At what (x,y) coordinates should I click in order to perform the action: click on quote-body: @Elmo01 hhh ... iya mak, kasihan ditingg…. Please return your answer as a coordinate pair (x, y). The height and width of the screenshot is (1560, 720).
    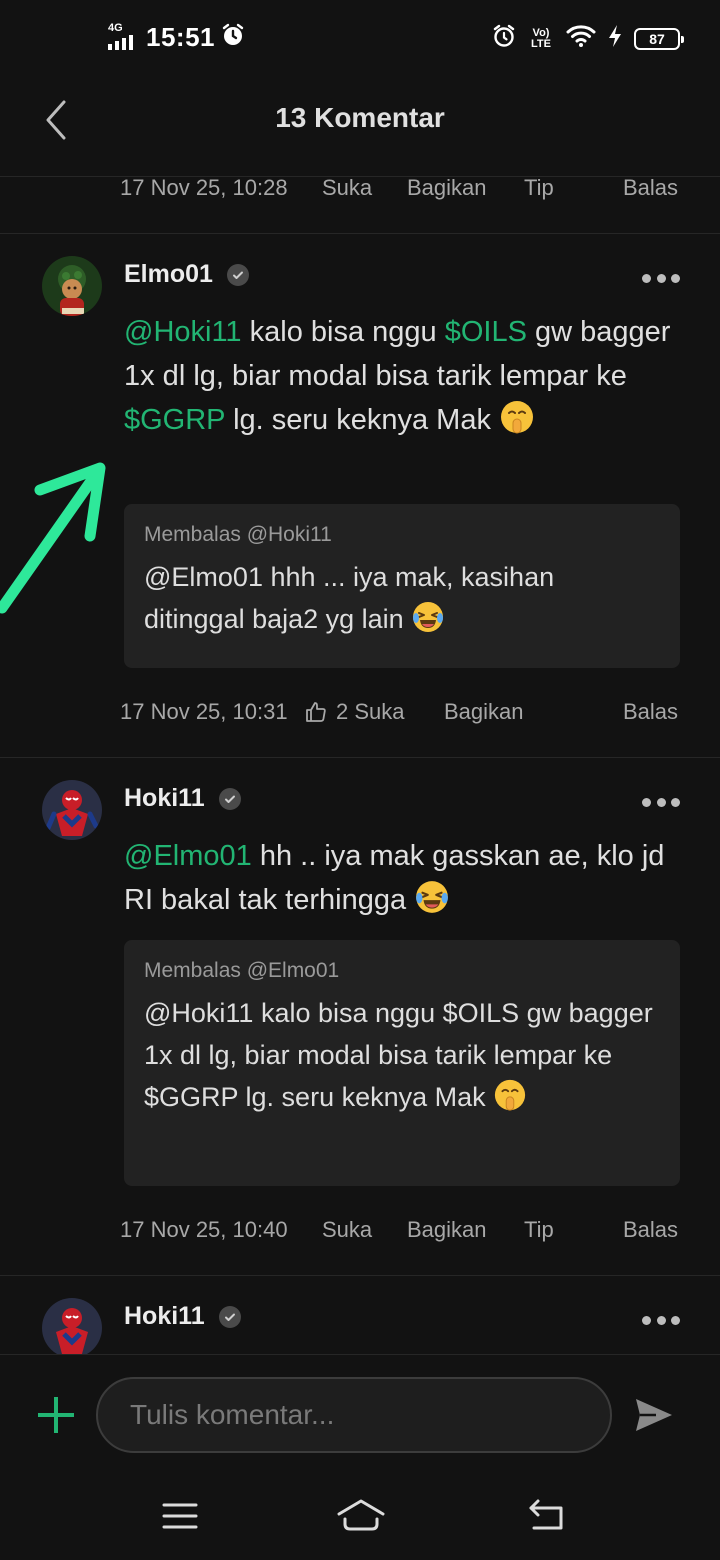
    Looking at the image, I should click on (402, 601).